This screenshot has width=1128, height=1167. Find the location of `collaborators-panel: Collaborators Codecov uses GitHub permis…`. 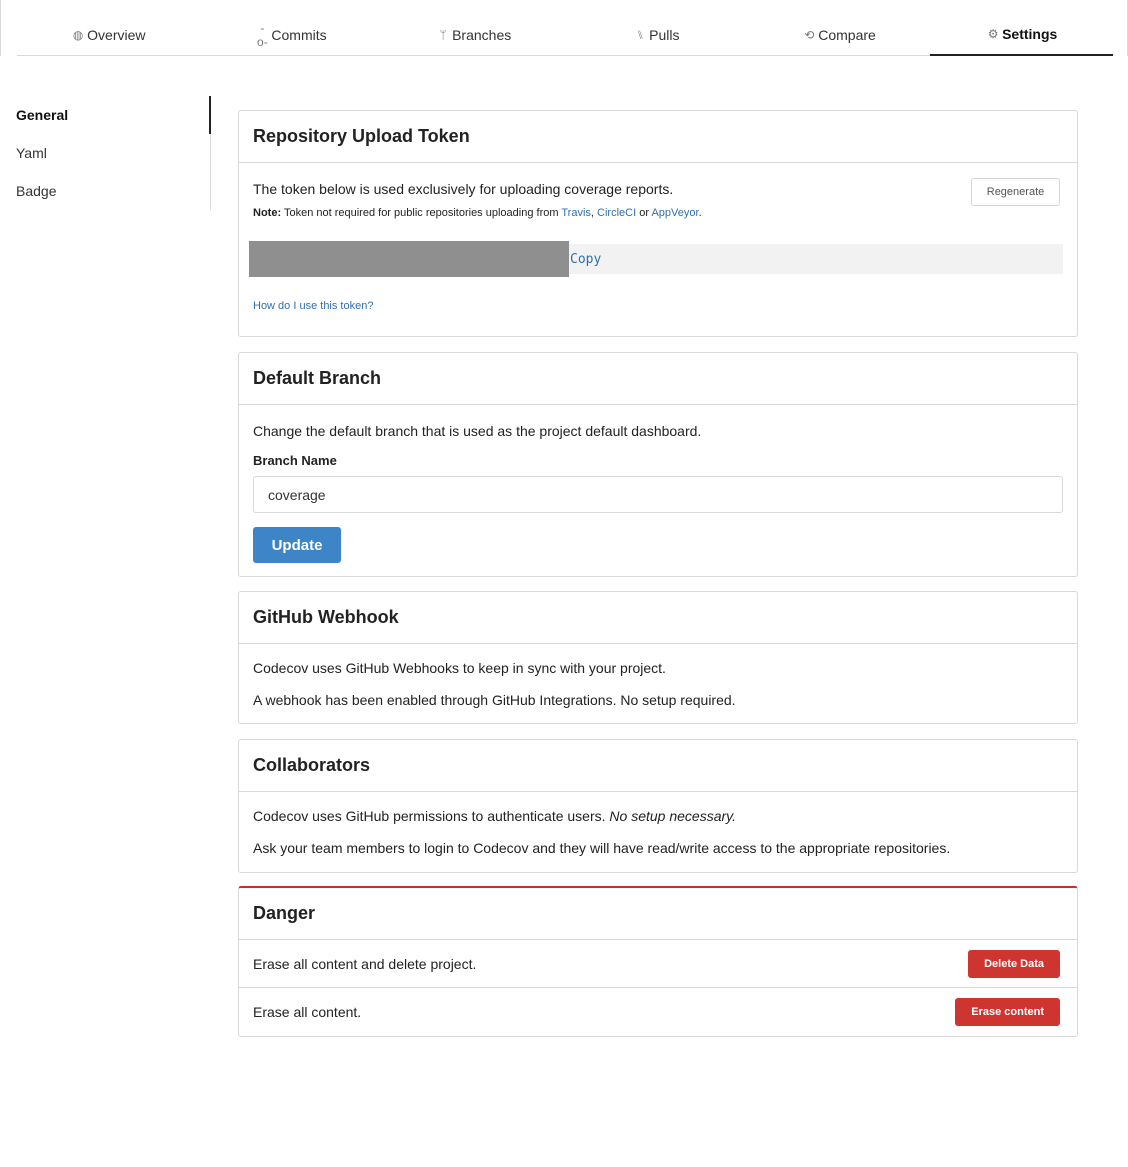

collaborators-panel: Collaborators Codecov uses GitHub permis… is located at coordinates (658, 806).